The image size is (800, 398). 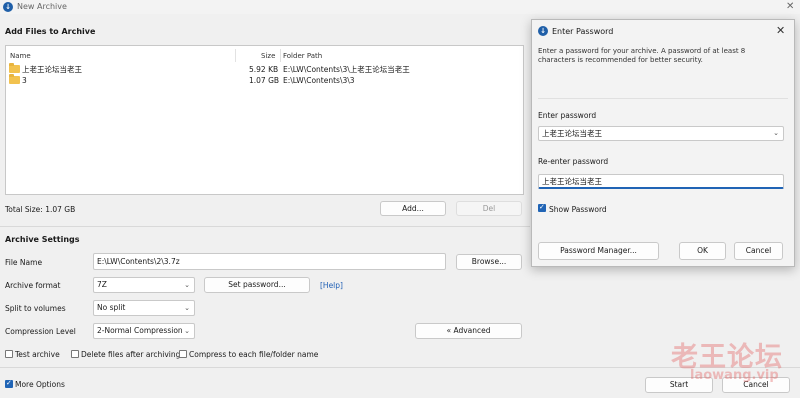 I want to click on dialog-cancel-button: Cancel, so click(x=758, y=251).